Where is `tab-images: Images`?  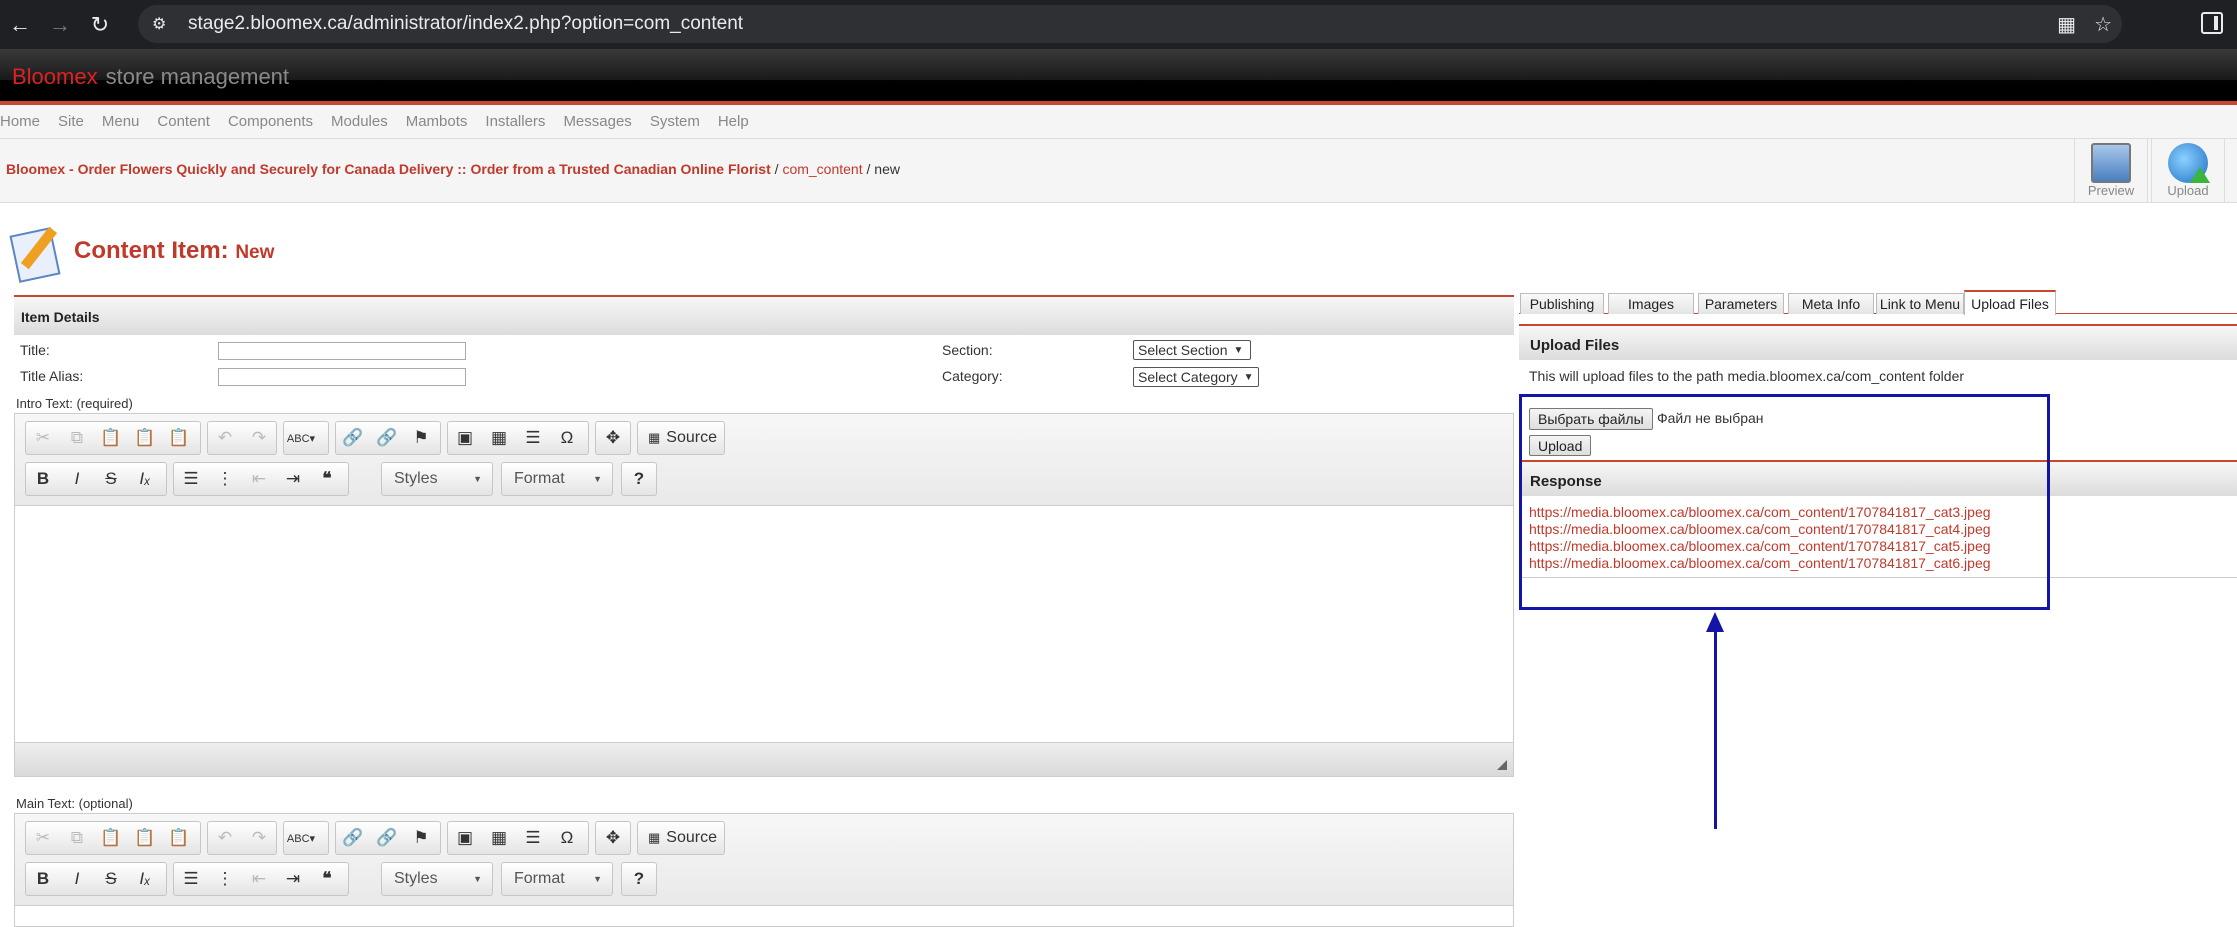 tab-images: Images is located at coordinates (1651, 303).